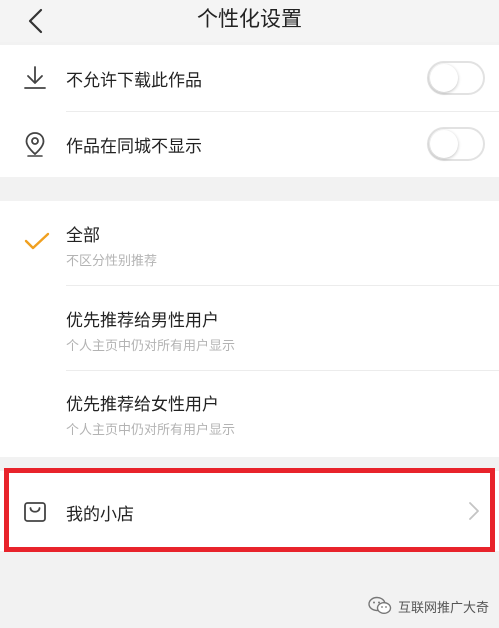 This screenshot has width=499, height=628. I want to click on same-city-toggle, so click(456, 144).